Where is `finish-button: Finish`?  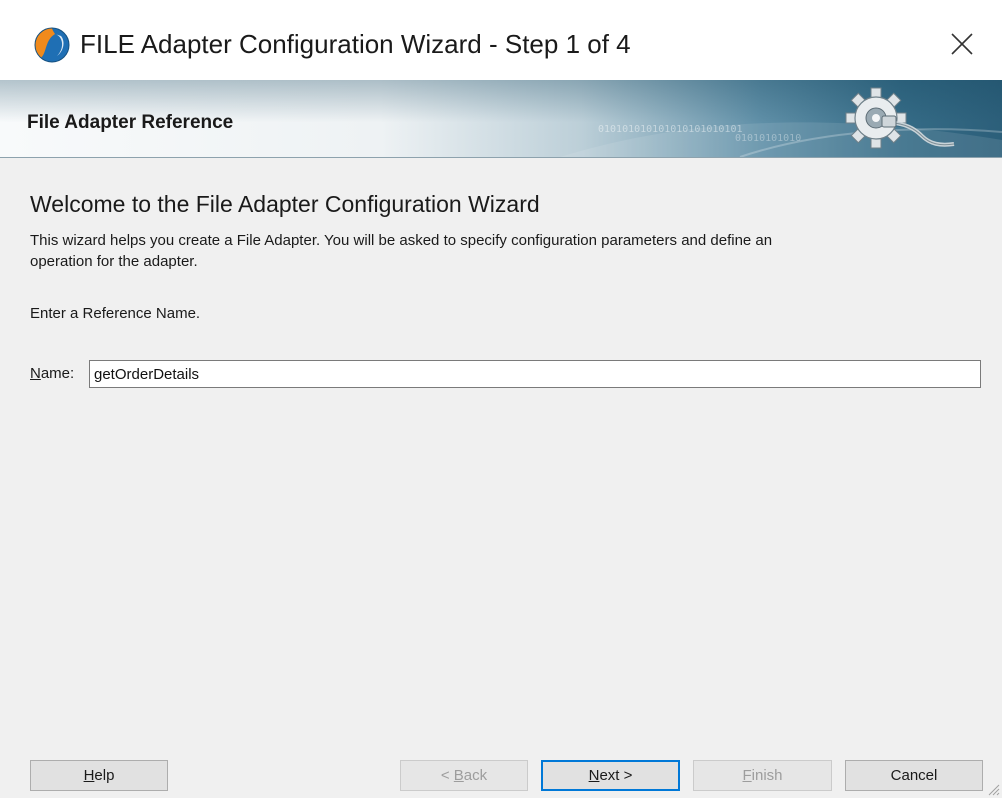 finish-button: Finish is located at coordinates (762, 775).